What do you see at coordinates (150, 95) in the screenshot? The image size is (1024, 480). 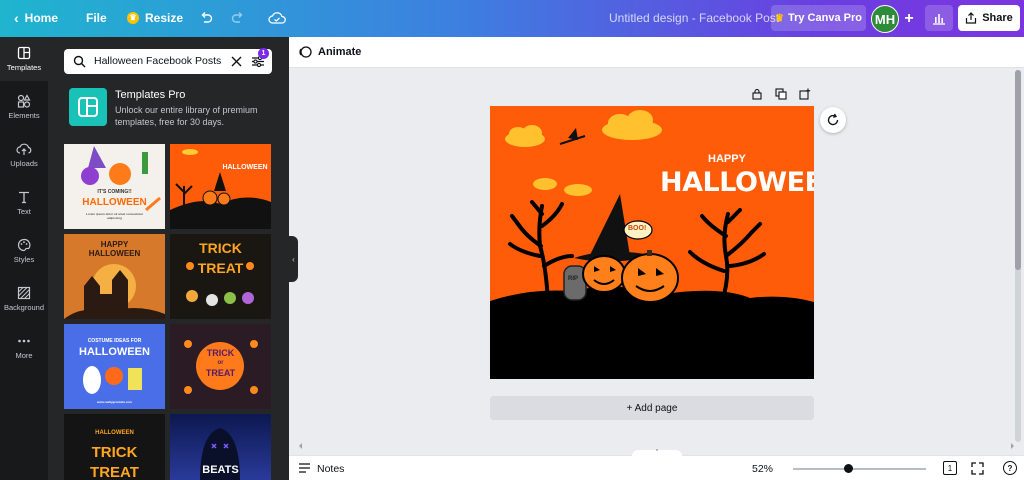 I see `promo-title: Templates Pro` at bounding box center [150, 95].